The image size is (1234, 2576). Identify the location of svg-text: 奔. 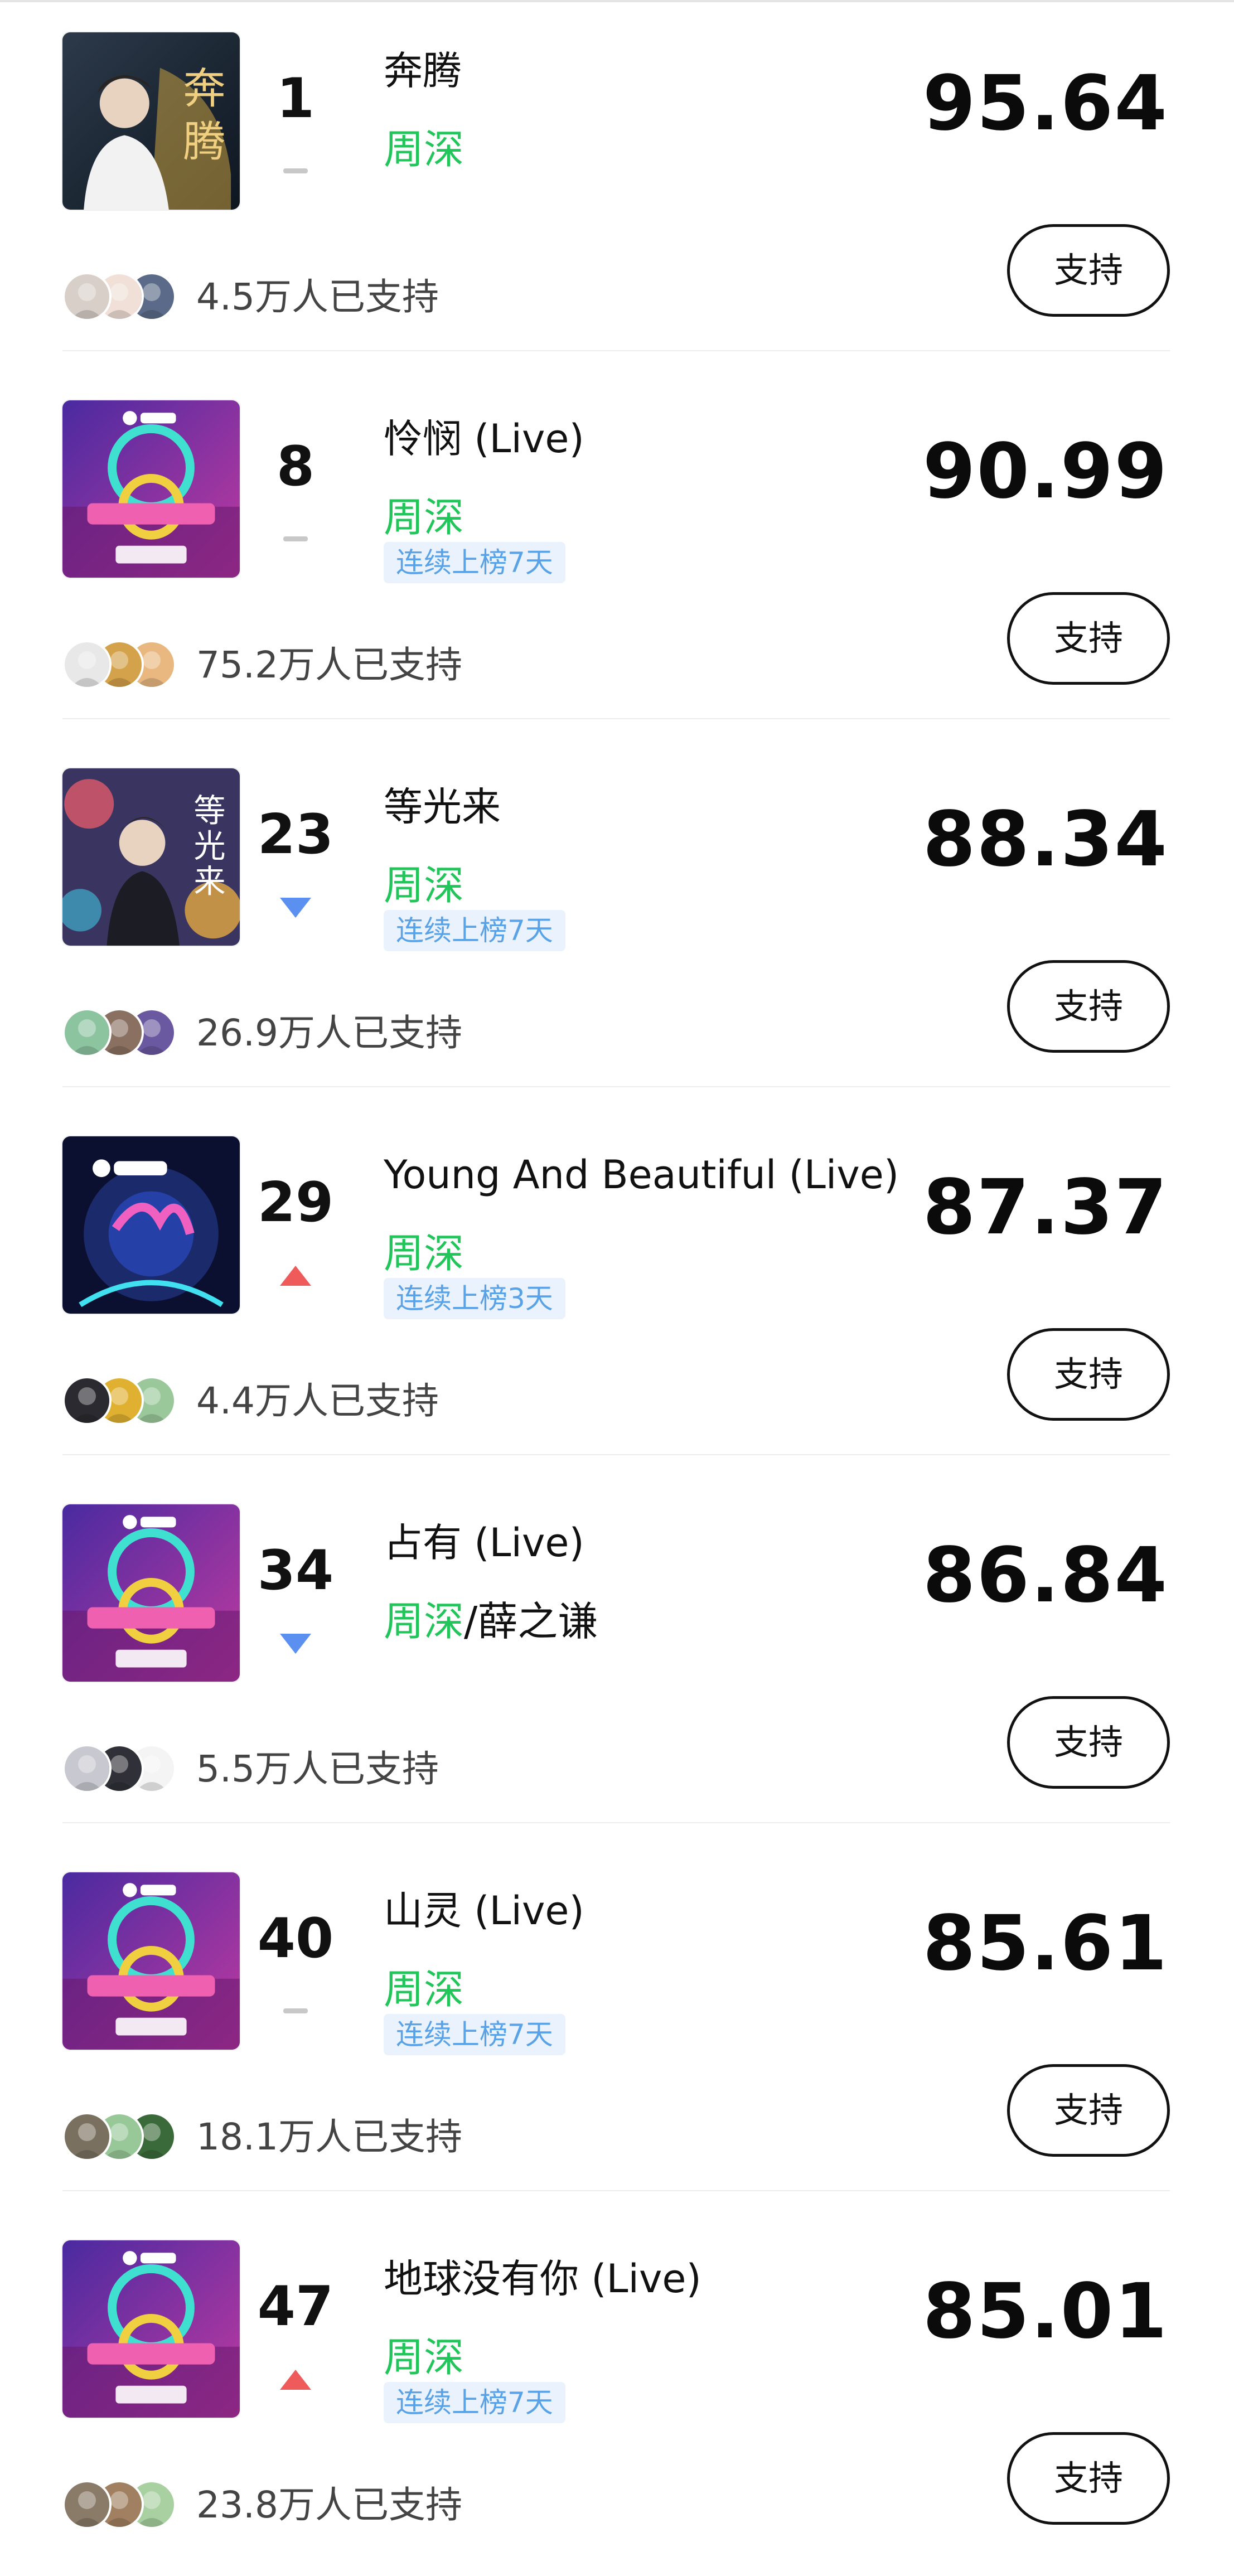
(204, 89).